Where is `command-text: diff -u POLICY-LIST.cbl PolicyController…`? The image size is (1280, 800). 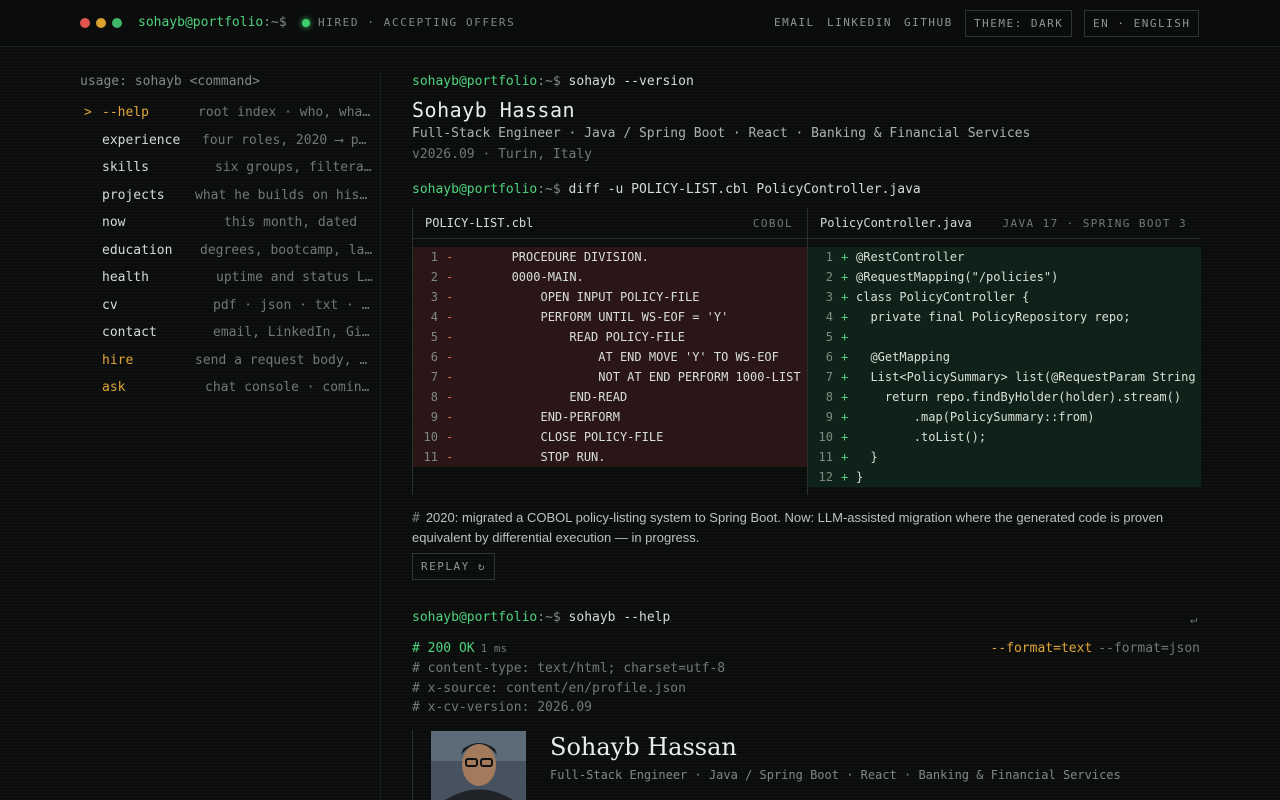 command-text: diff -u POLICY-LIST.cbl PolicyController… is located at coordinates (744, 189).